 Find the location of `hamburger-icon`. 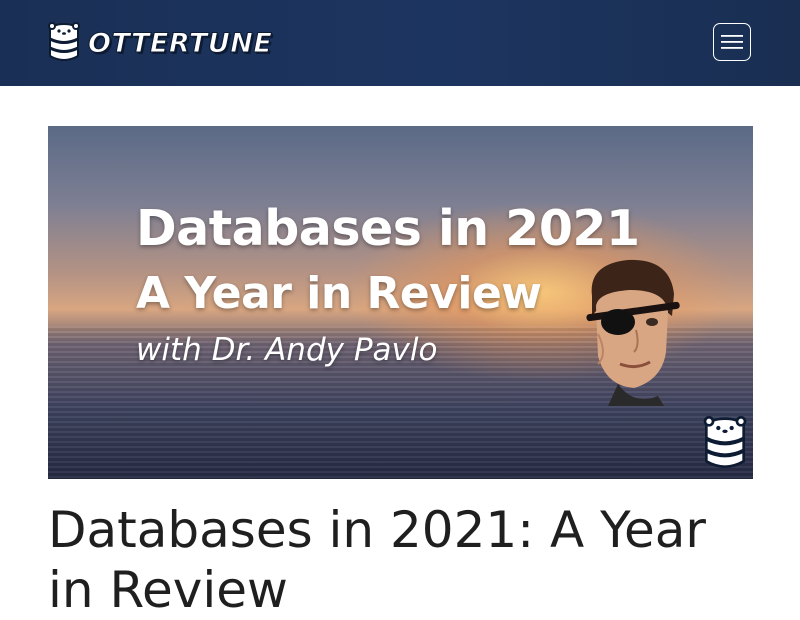

hamburger-icon is located at coordinates (732, 42).